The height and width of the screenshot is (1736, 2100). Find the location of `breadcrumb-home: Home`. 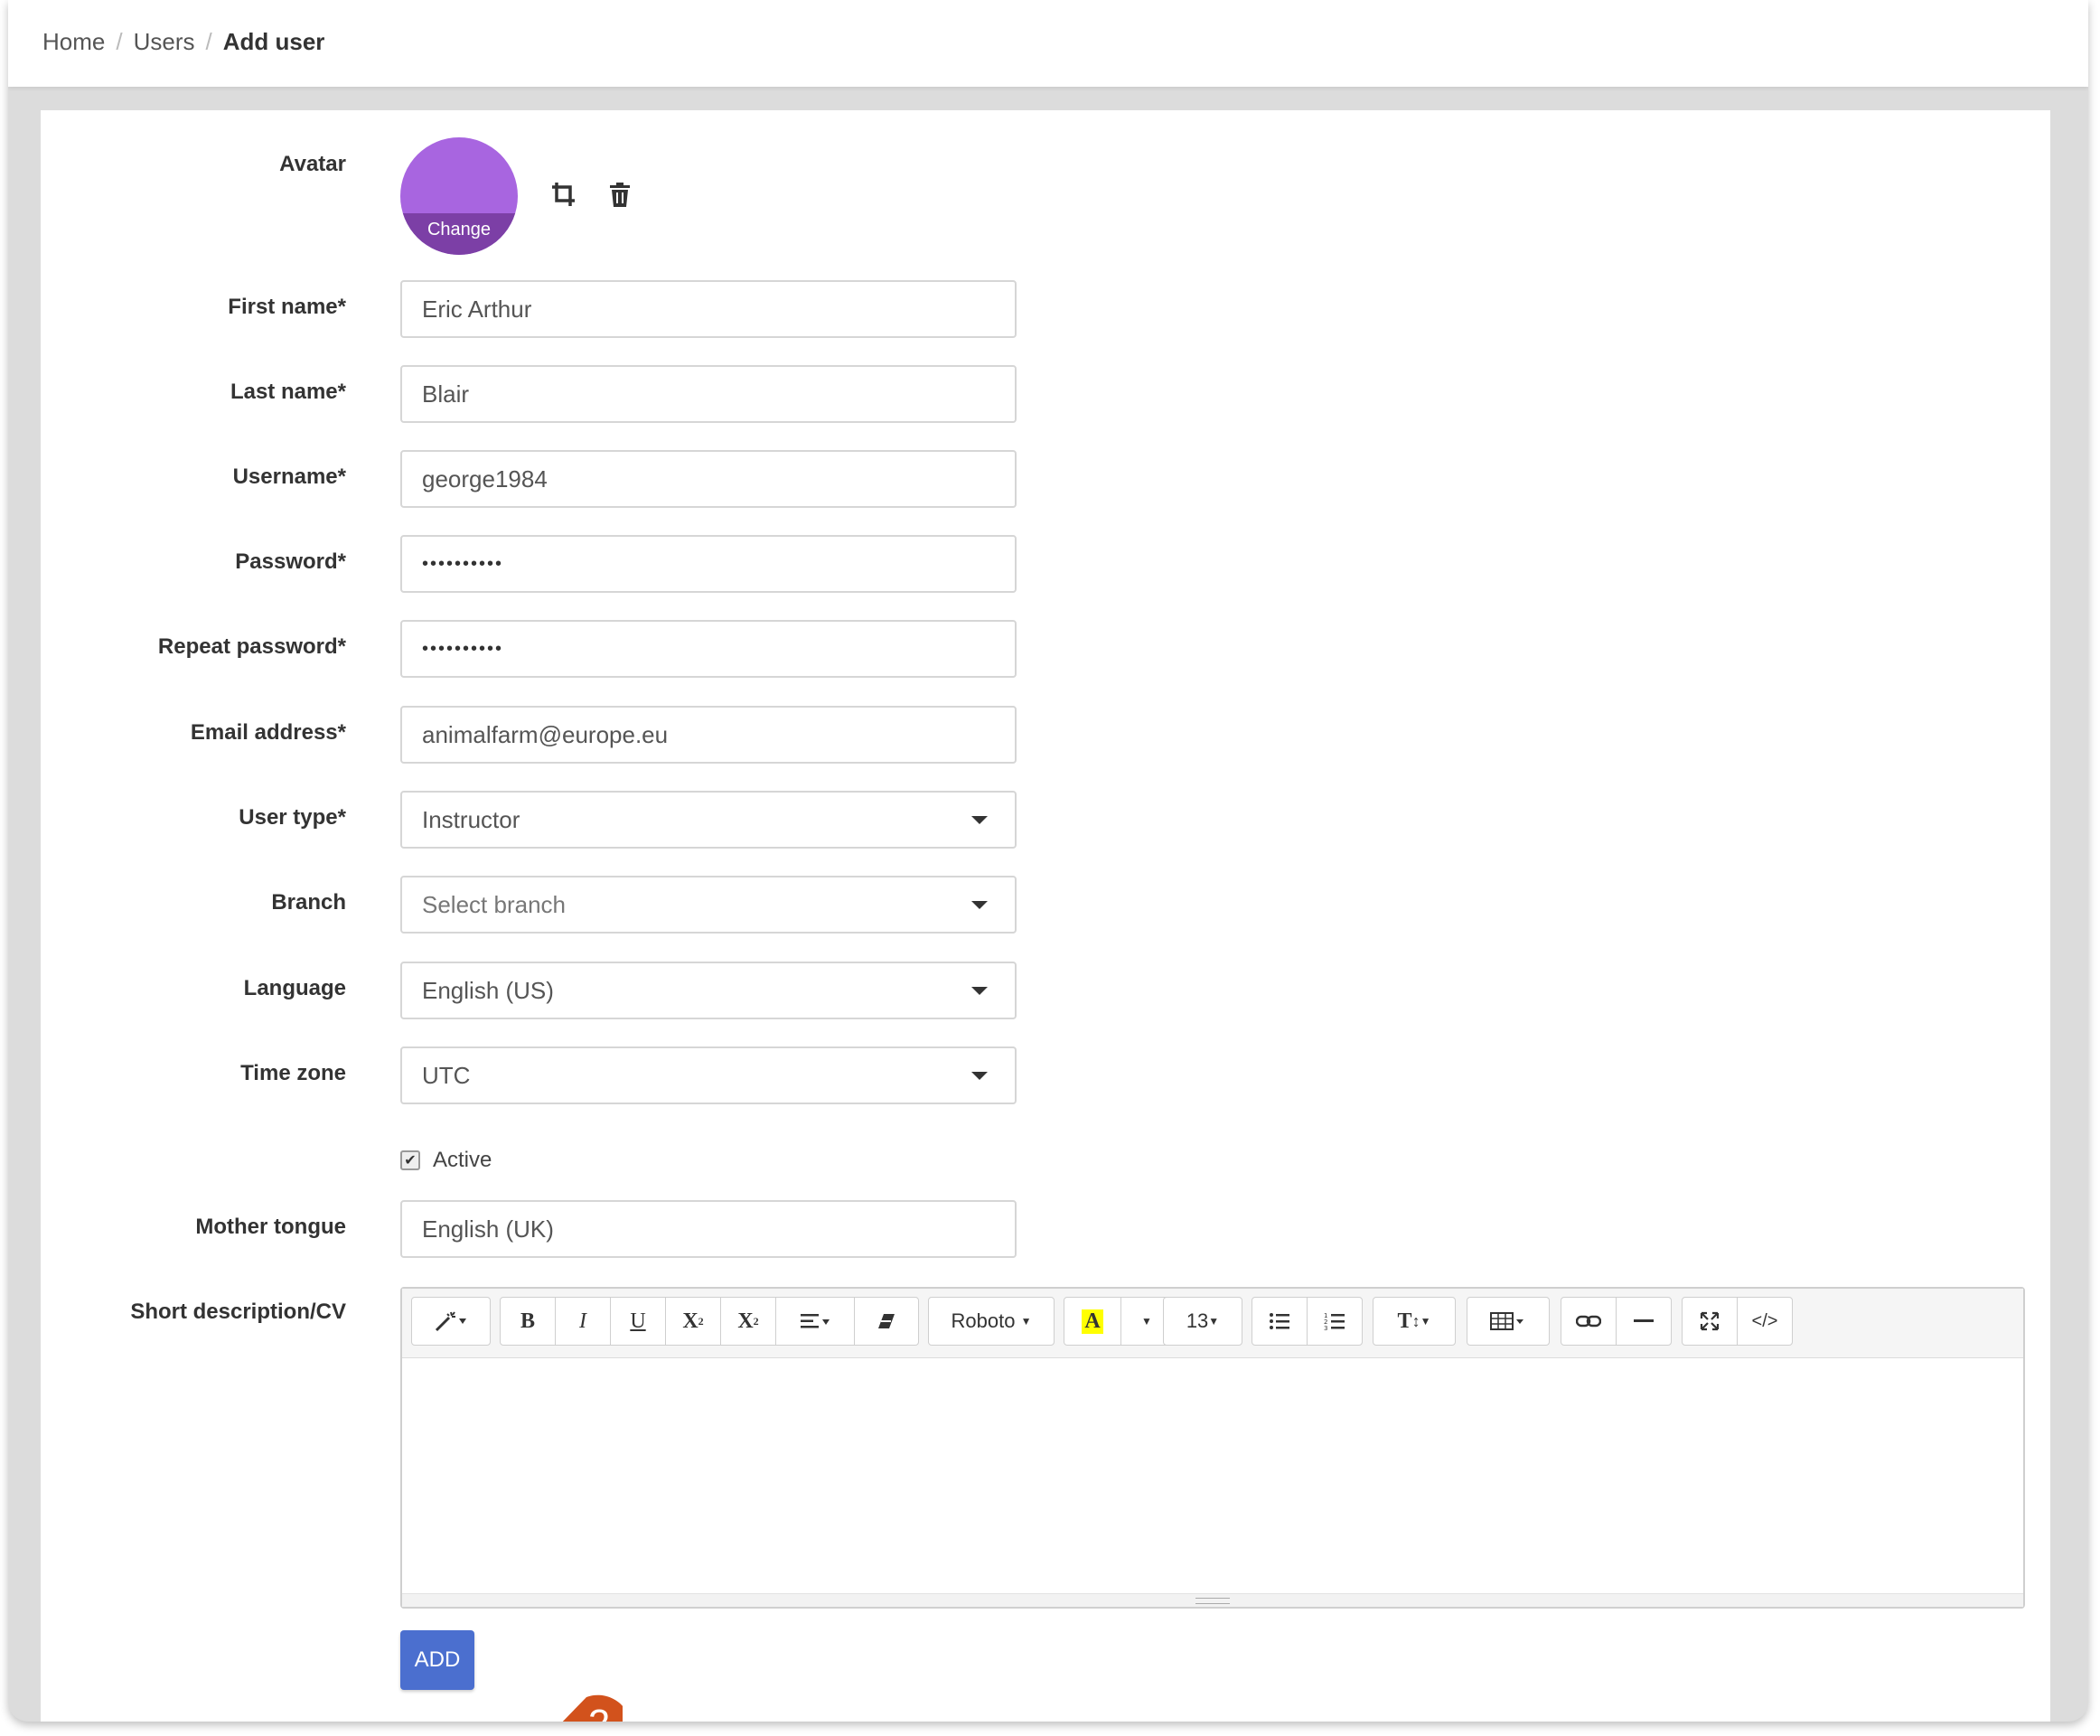

breadcrumb-home: Home is located at coordinates (73, 42).